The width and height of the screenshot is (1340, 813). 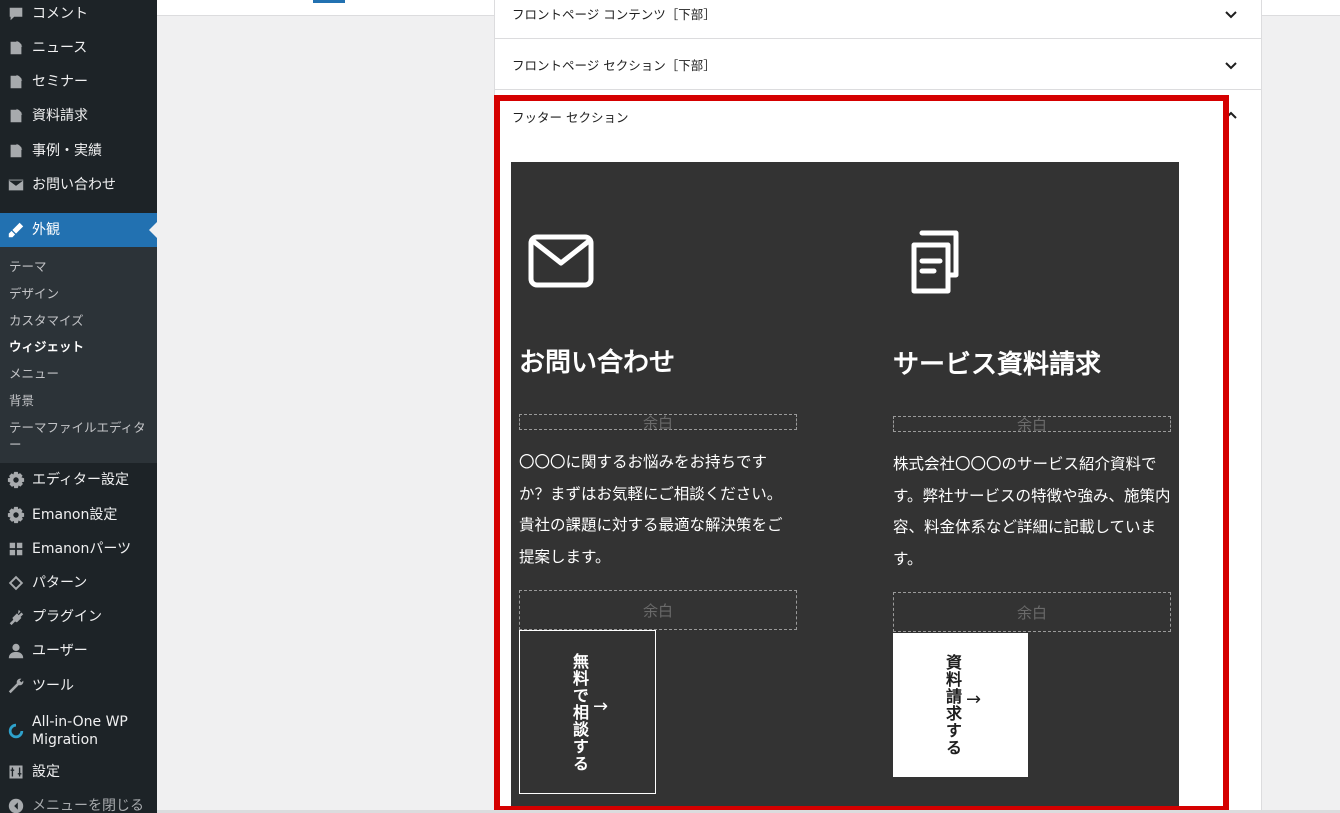 What do you see at coordinates (78, 583) in the screenshot?
I see `menu-item-patterns: パターン` at bounding box center [78, 583].